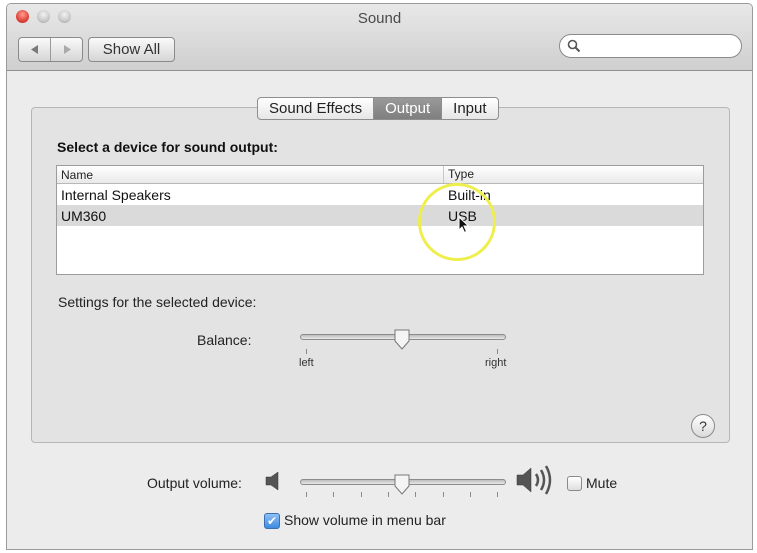 Image resolution: width=757 pixels, height=553 pixels. Describe the element at coordinates (601, 483) in the screenshot. I see `mute-label: Mute` at that location.